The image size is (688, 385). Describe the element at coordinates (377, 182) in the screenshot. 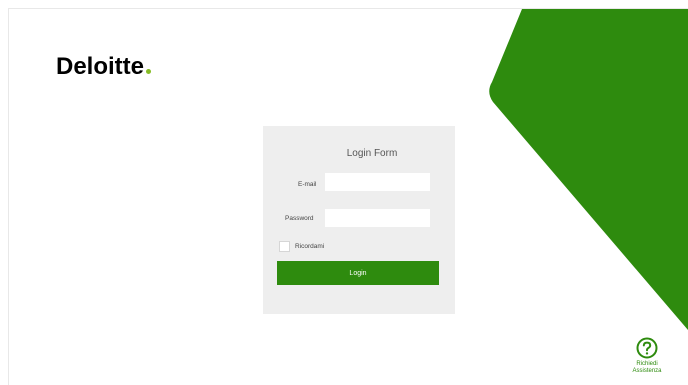

I see `email-field` at that location.